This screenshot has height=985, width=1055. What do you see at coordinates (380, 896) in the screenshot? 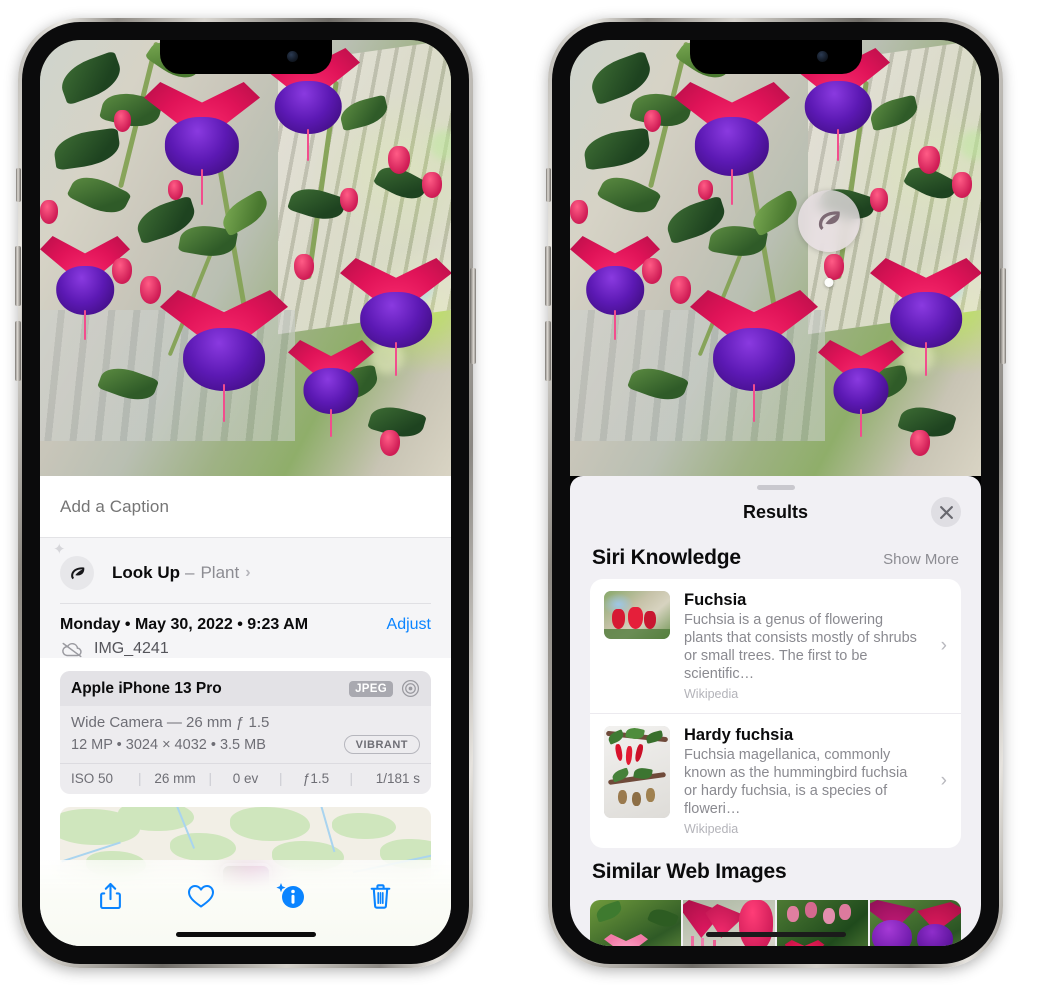
I see `delete-button` at bounding box center [380, 896].